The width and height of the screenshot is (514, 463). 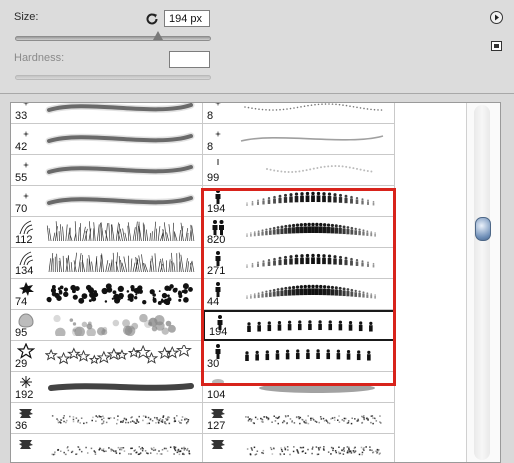 What do you see at coordinates (21, 209) in the screenshot?
I see `brush-size-label: 70` at bounding box center [21, 209].